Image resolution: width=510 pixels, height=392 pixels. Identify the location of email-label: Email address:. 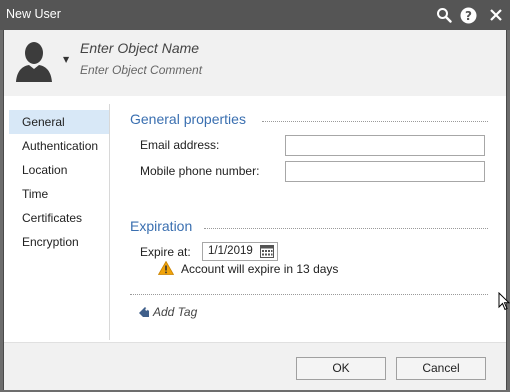
(180, 145).